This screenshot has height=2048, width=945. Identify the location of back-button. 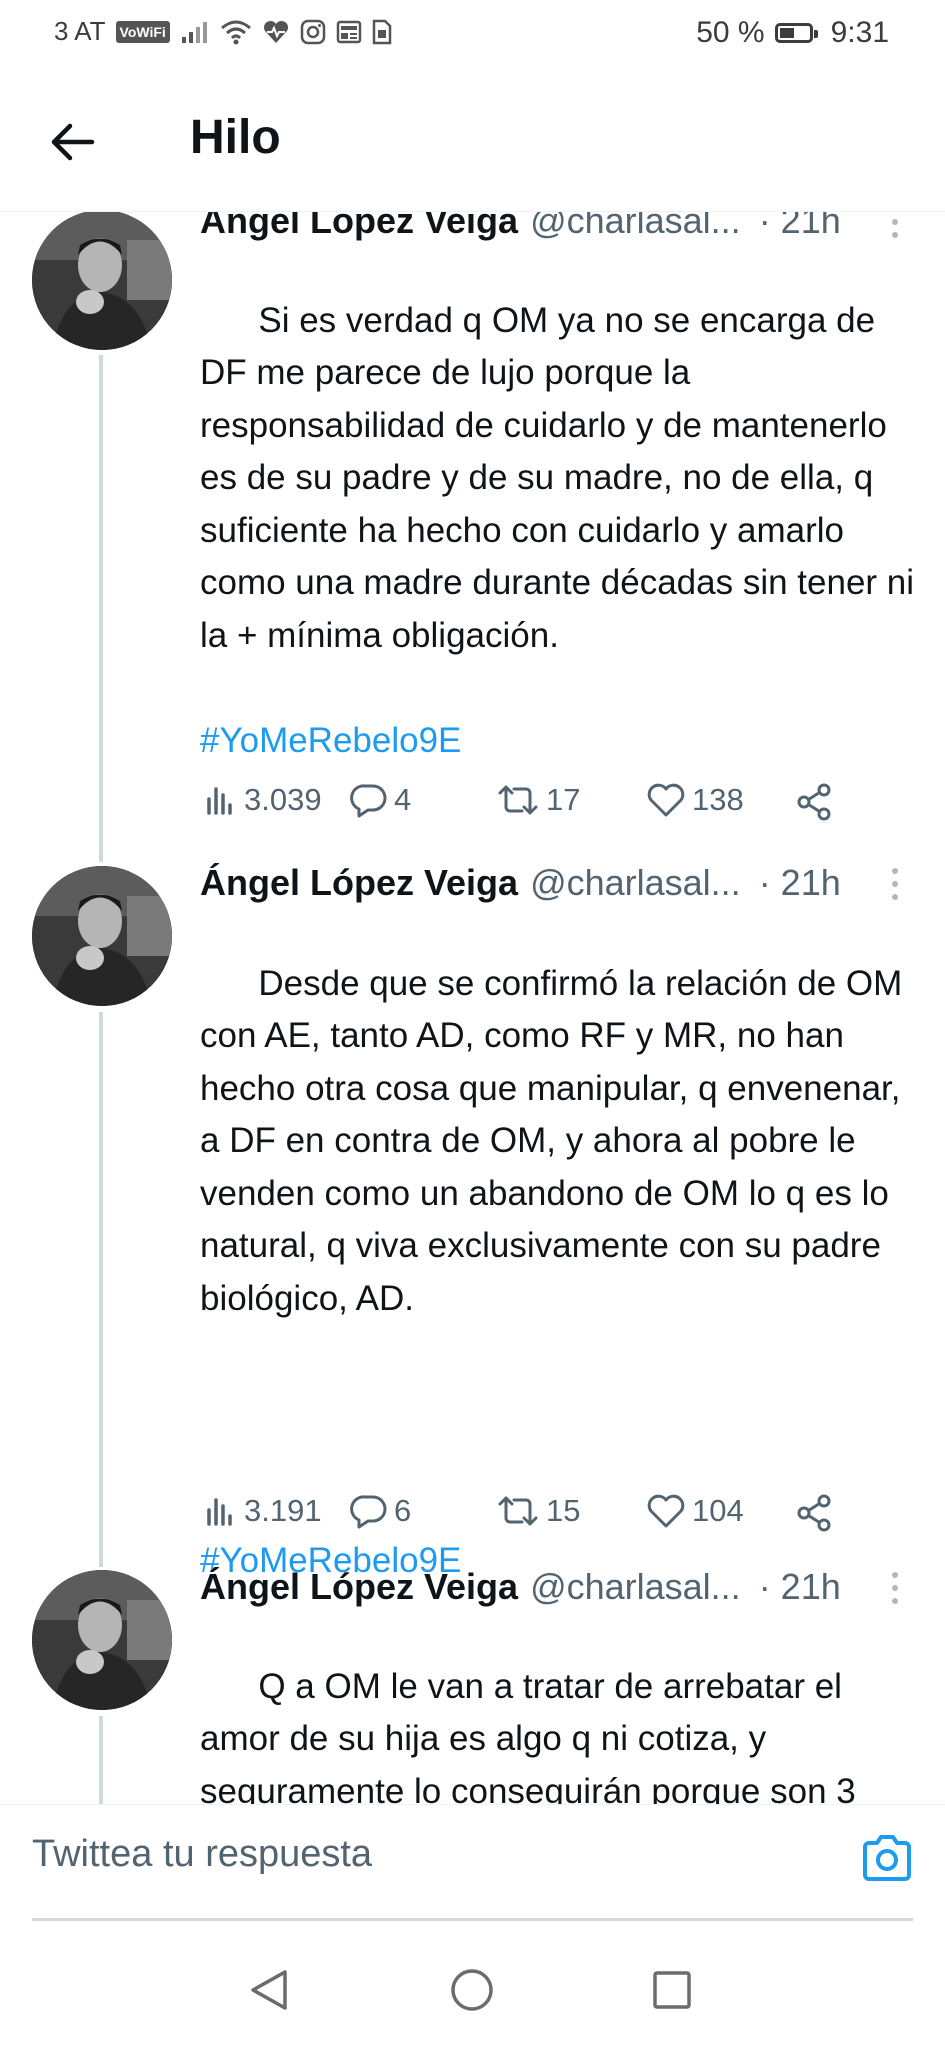
(72, 142).